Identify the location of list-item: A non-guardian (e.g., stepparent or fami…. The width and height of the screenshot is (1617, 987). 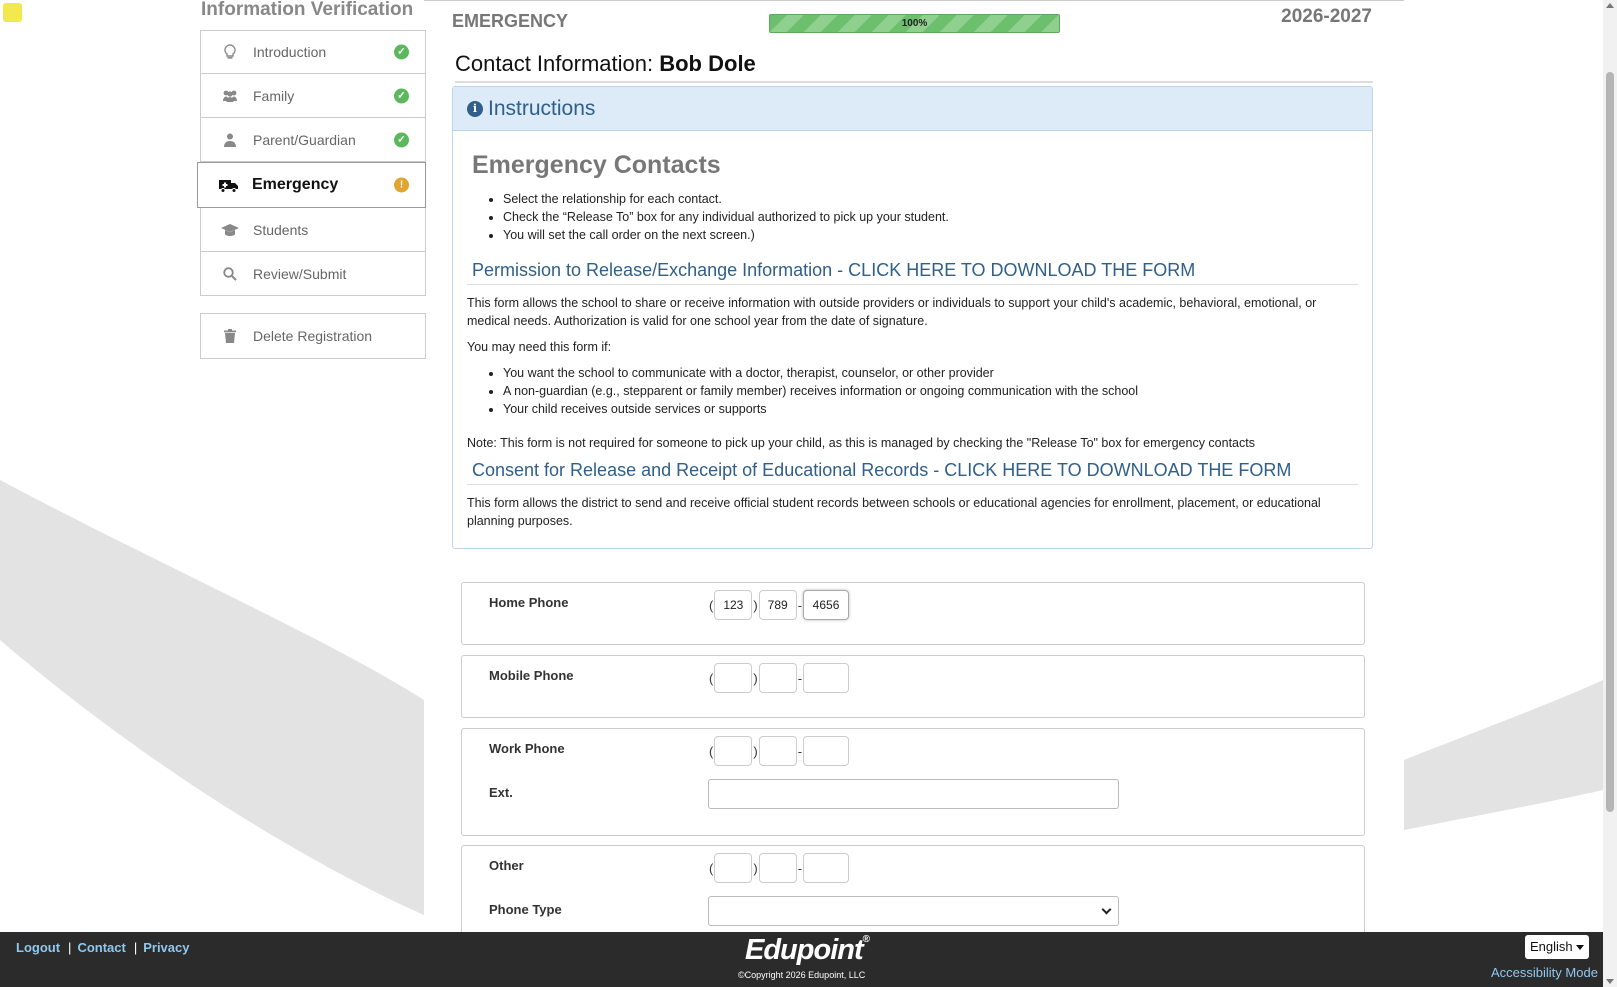
(930, 391).